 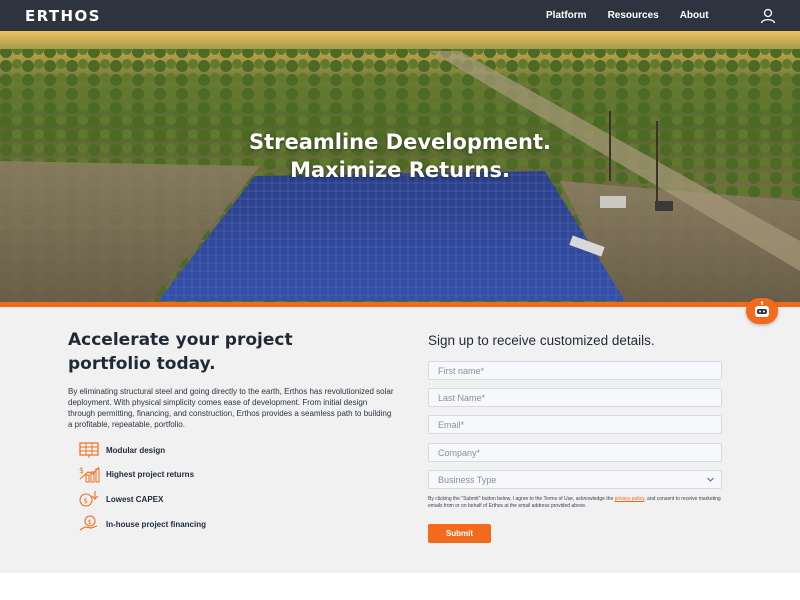 I want to click on nav-about: About, so click(x=694, y=15).